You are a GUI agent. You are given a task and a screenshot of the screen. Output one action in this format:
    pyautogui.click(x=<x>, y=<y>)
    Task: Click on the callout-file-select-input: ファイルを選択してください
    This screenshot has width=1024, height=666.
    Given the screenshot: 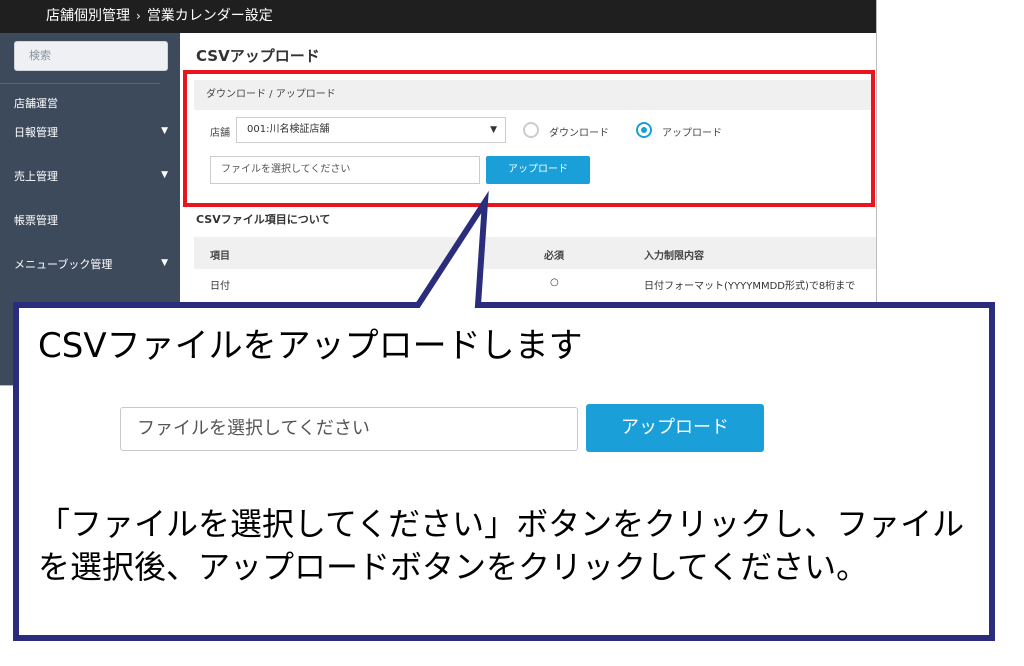 What is the action you would take?
    pyautogui.click(x=349, y=429)
    